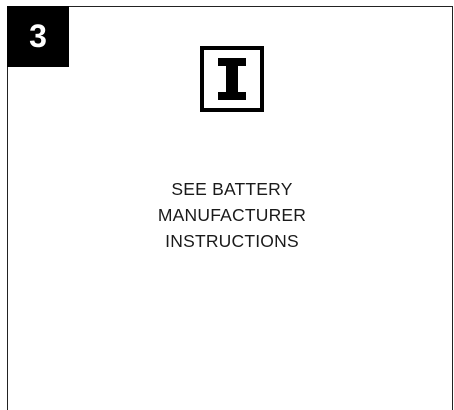 The image size is (454, 410). I want to click on info-i-icon, so click(232, 79).